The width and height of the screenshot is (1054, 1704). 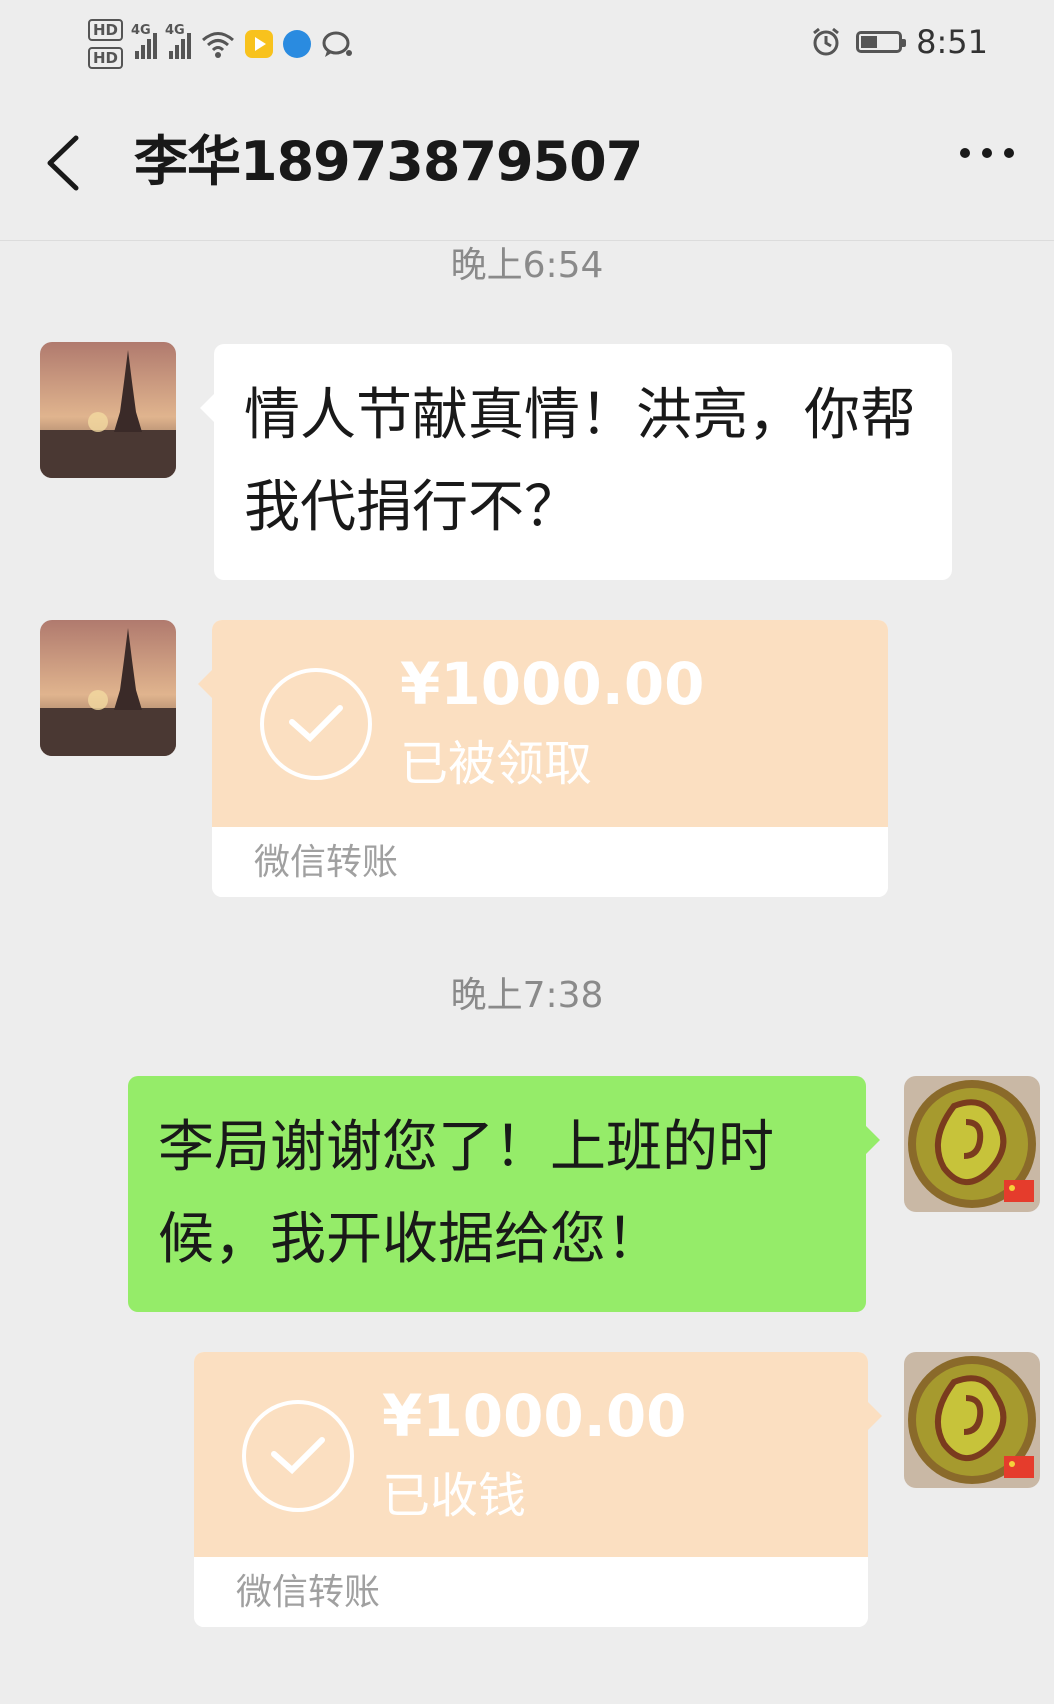 I want to click on chat-notification-icon, so click(x=337, y=44).